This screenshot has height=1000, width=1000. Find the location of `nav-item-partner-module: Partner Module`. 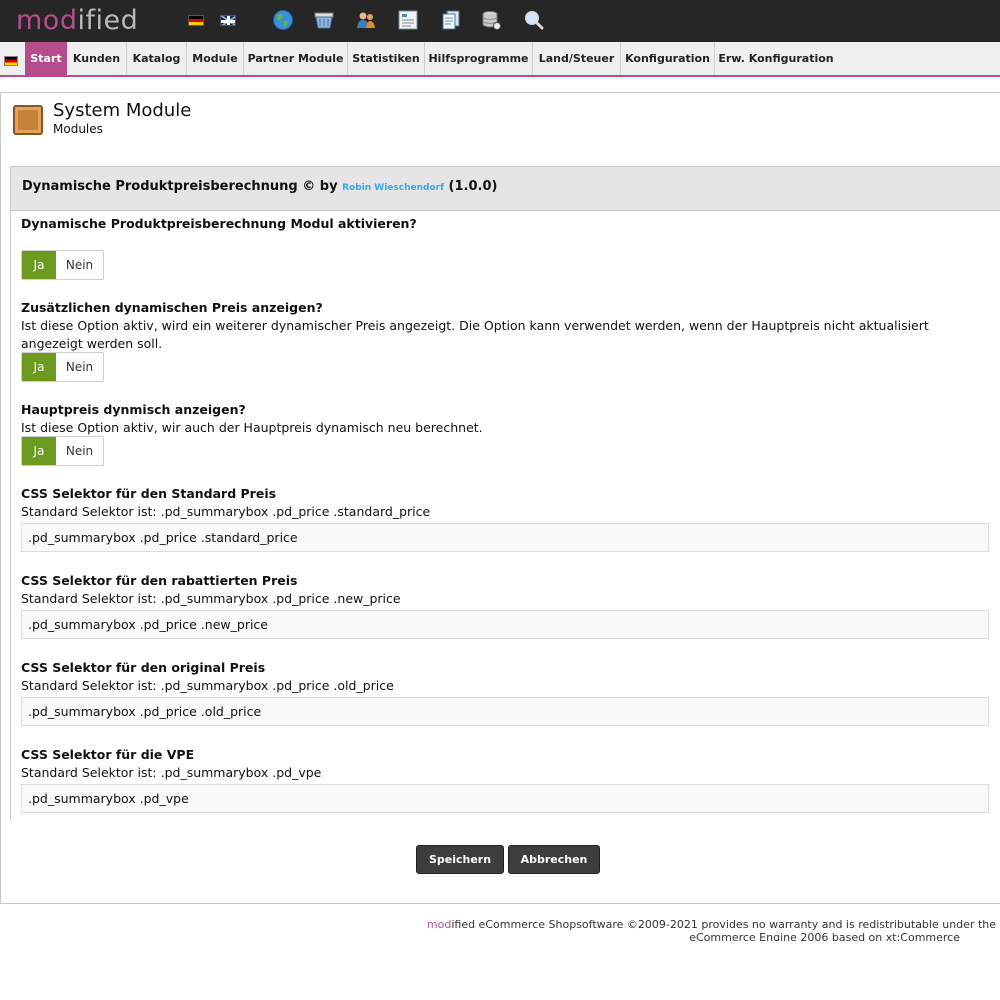

nav-item-partner-module: Partner Module is located at coordinates (296, 58).